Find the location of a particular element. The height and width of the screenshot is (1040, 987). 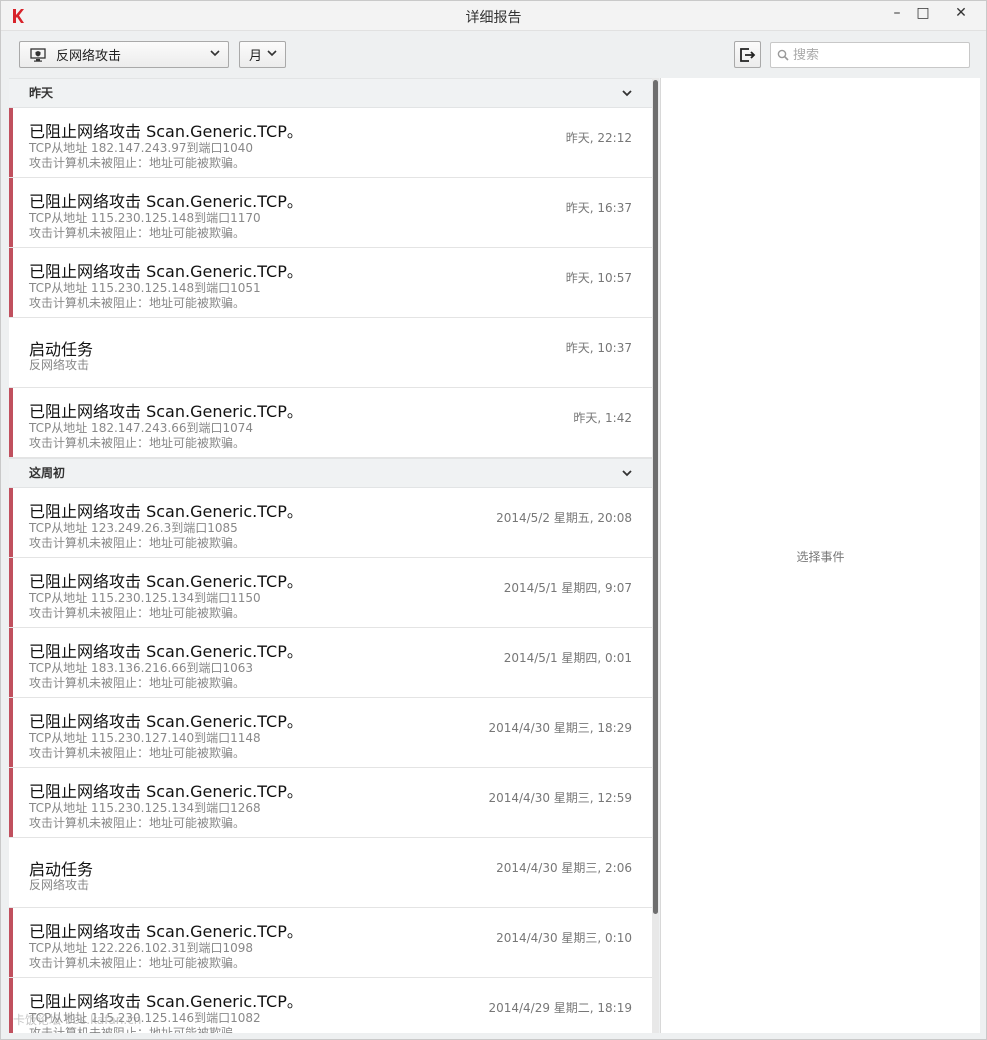

window-title: 详细报告 is located at coordinates (493, 18).